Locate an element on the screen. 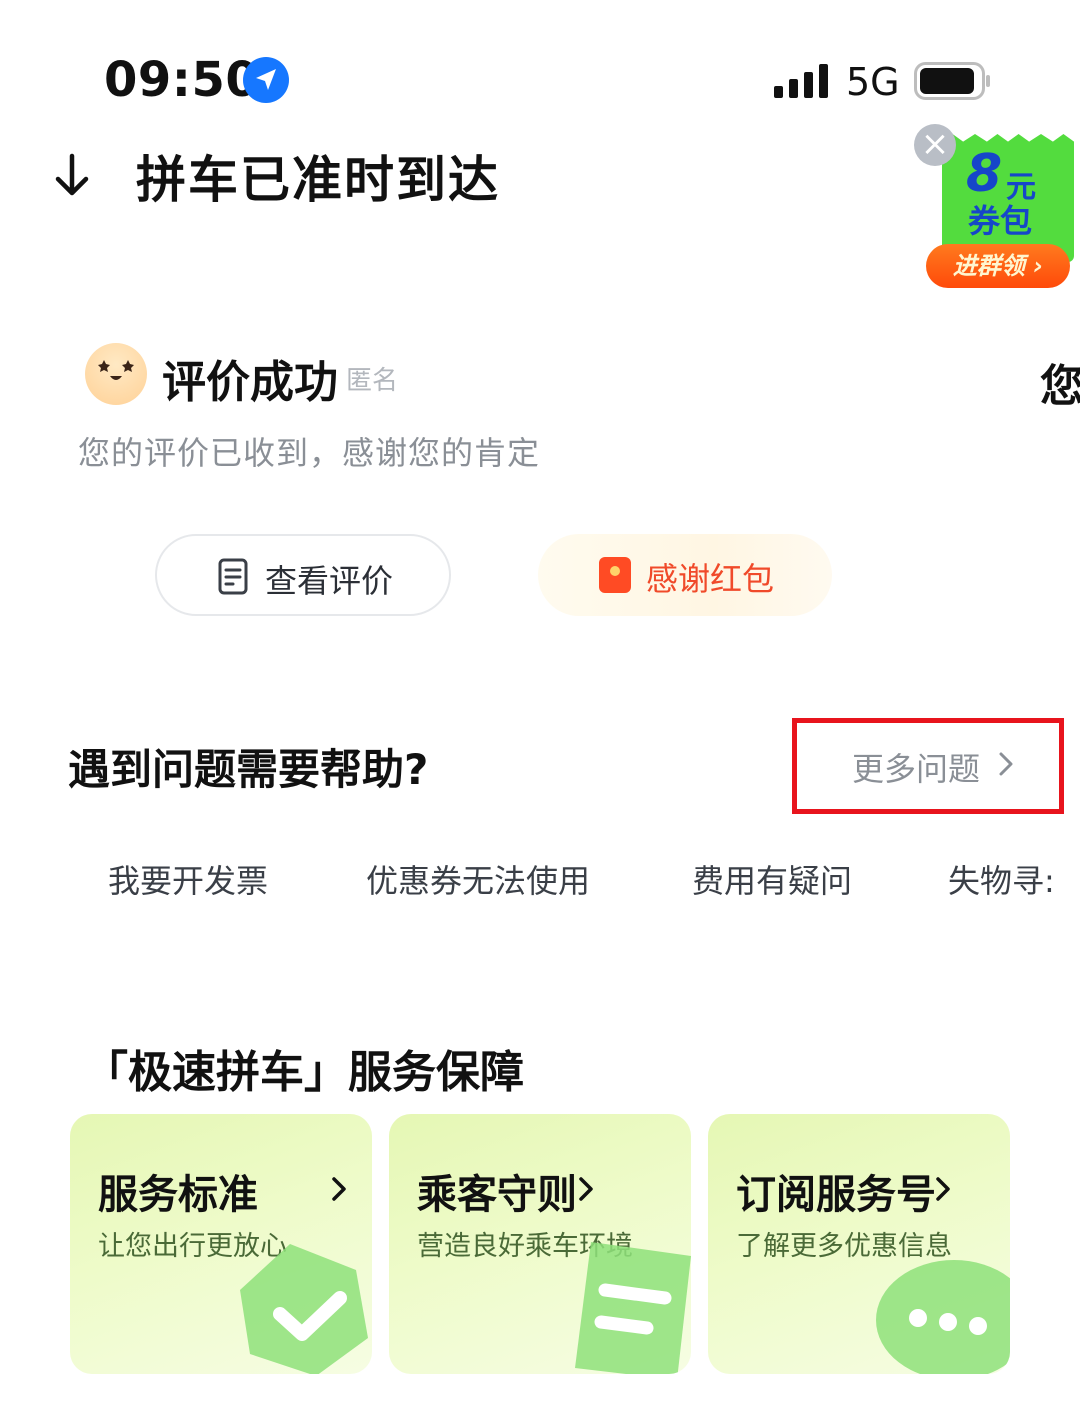  signal-icon is located at coordinates (801, 81).